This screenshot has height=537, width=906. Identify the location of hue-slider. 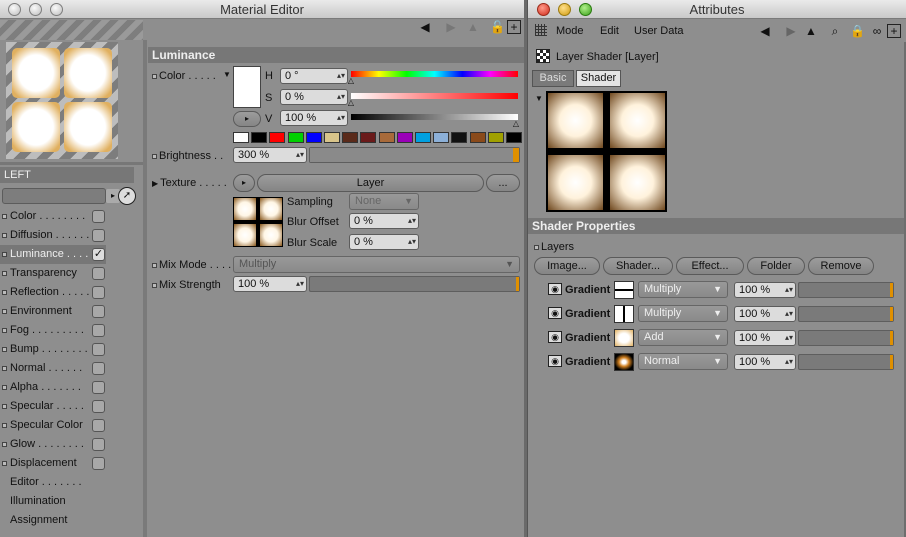
(434, 74).